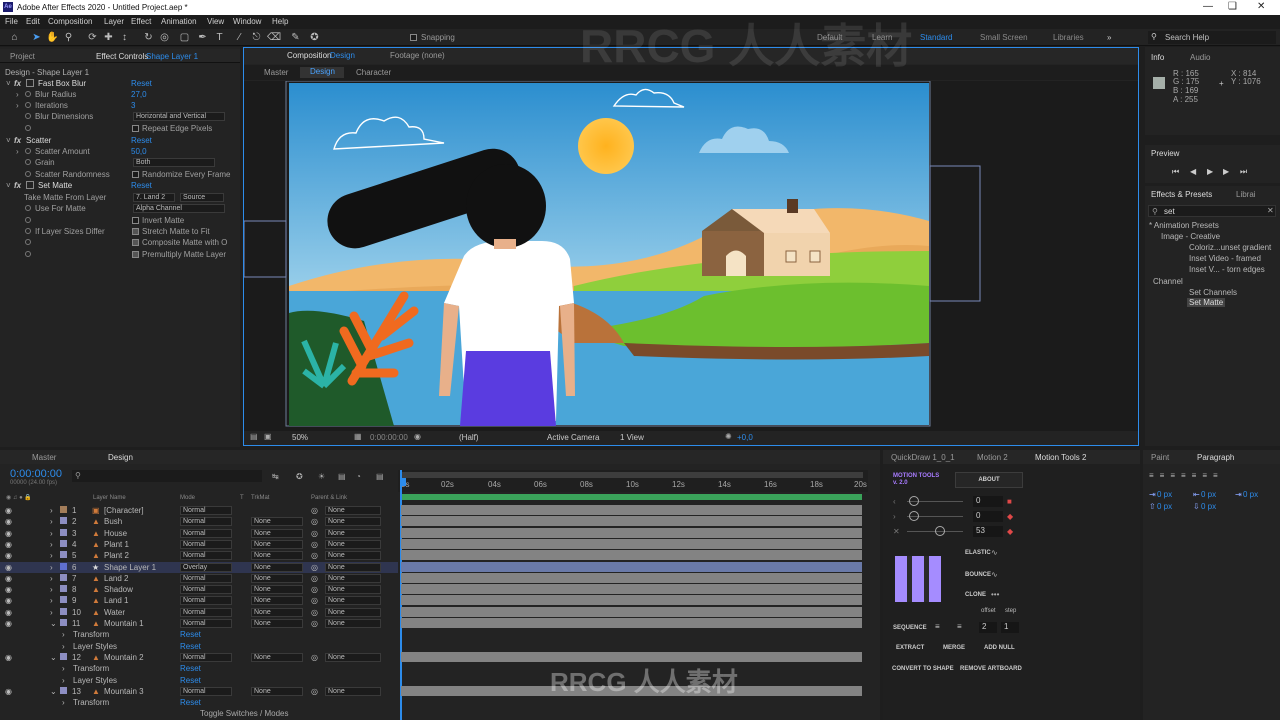 The image size is (1280, 720). What do you see at coordinates (114, 21) in the screenshot?
I see `menu-layer: Layer` at bounding box center [114, 21].